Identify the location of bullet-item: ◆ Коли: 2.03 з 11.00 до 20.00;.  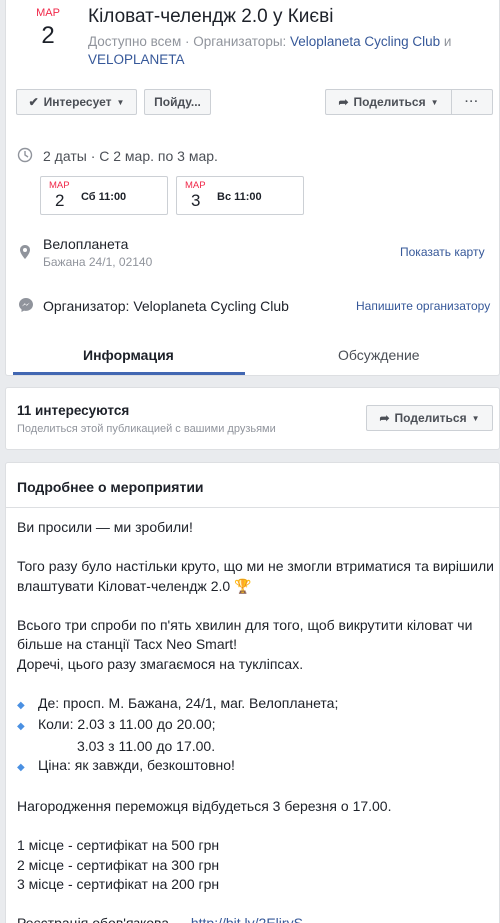
(256, 726).